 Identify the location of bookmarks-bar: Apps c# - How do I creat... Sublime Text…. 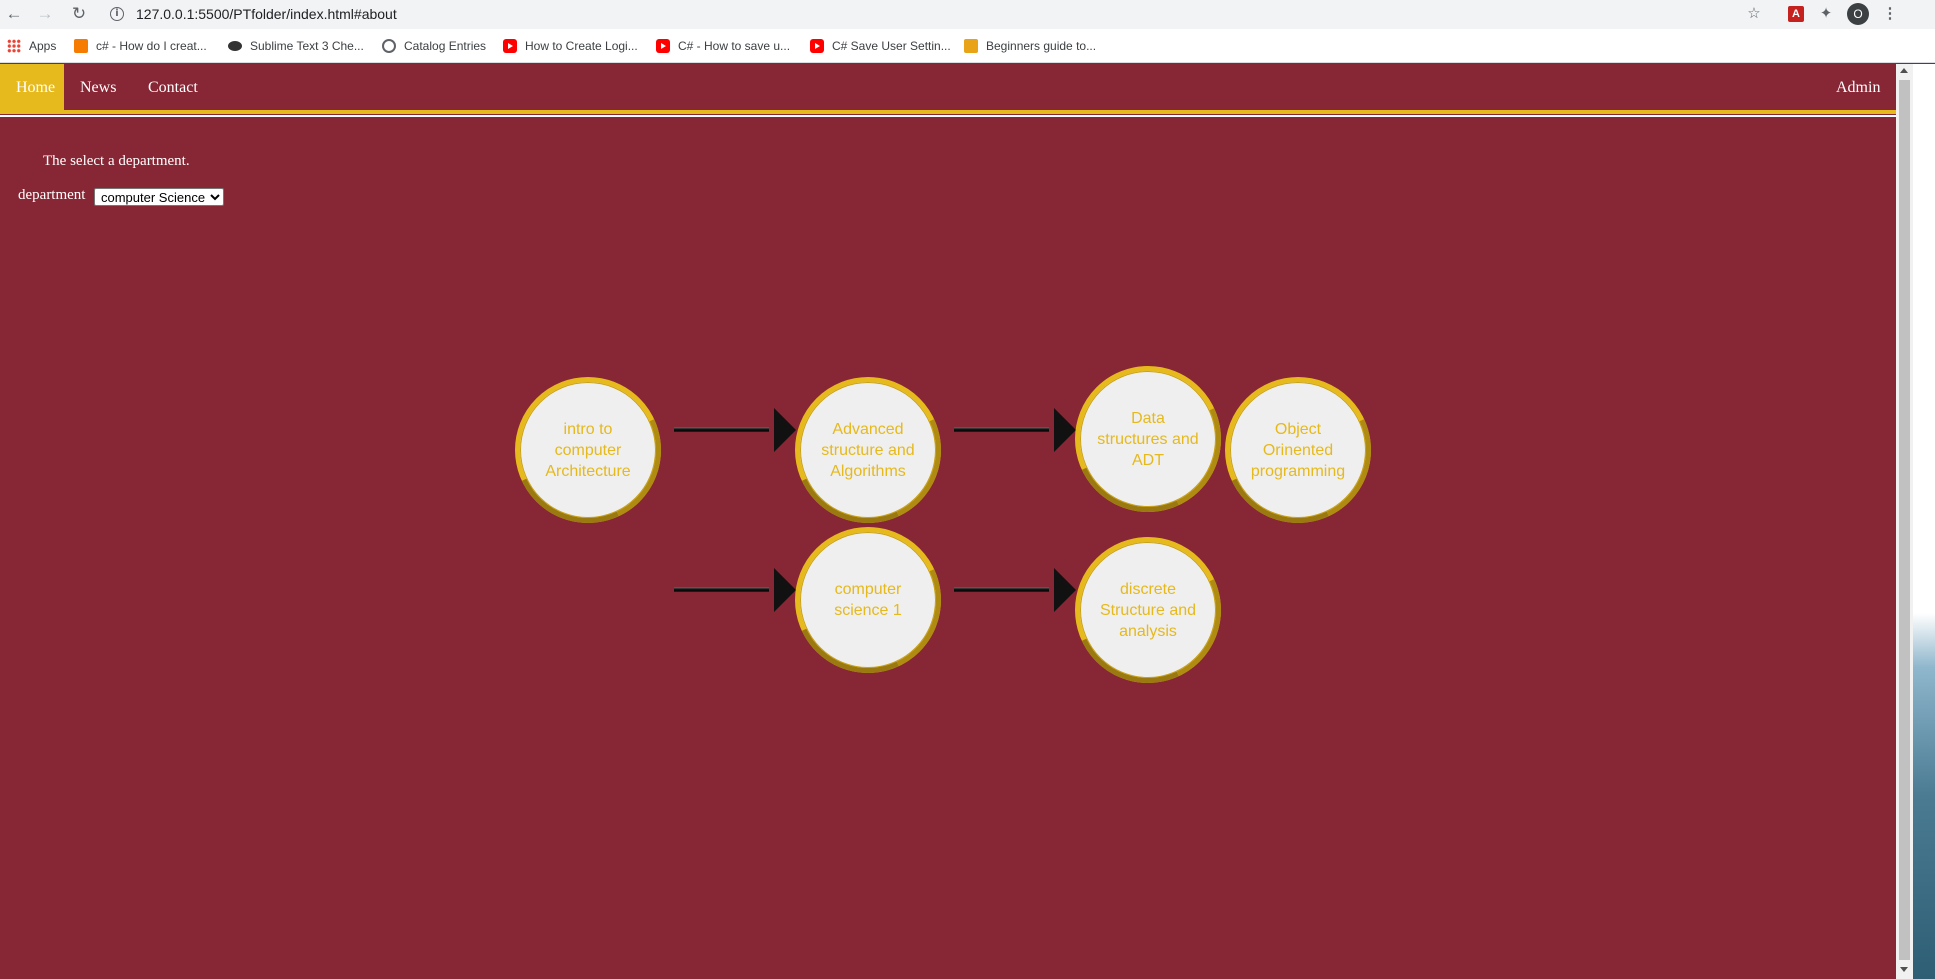
(967, 46).